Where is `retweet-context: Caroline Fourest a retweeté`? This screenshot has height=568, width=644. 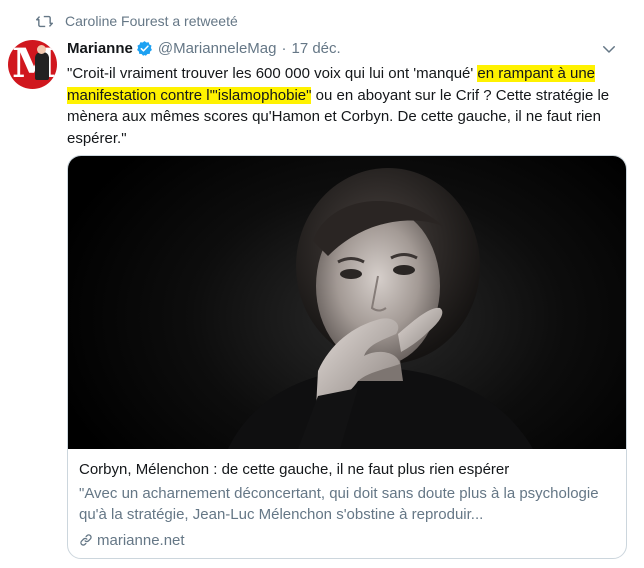
retweet-context: Caroline Fourest a retweeté is located at coordinates (322, 22).